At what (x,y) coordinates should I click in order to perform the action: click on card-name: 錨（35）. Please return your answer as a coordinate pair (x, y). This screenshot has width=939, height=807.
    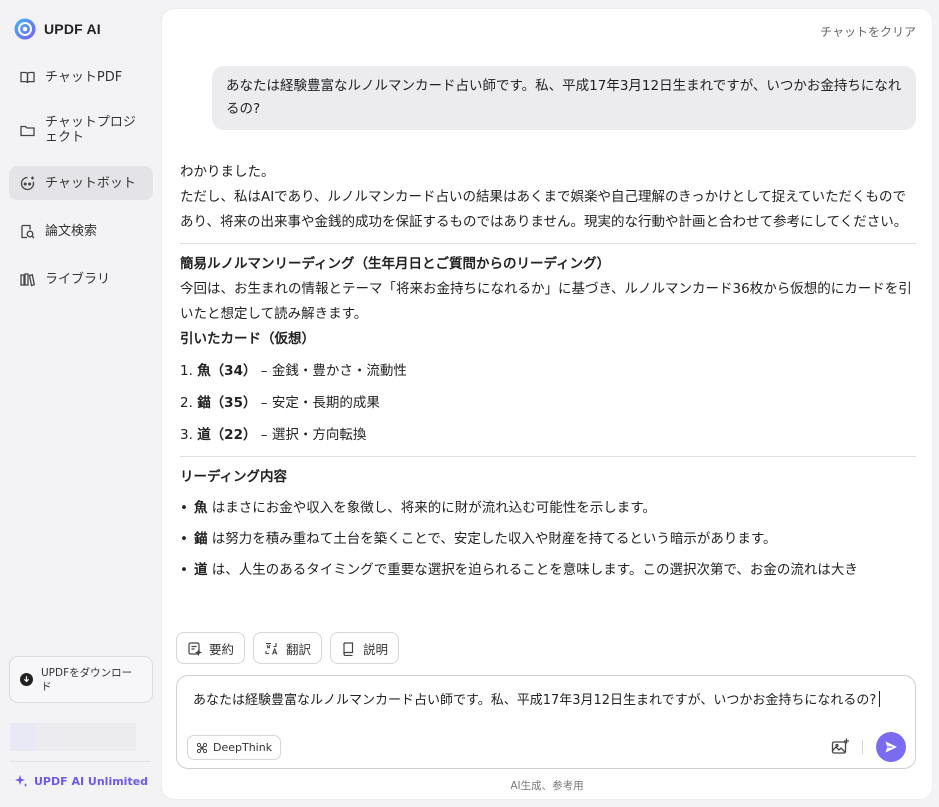
    Looking at the image, I should click on (227, 403).